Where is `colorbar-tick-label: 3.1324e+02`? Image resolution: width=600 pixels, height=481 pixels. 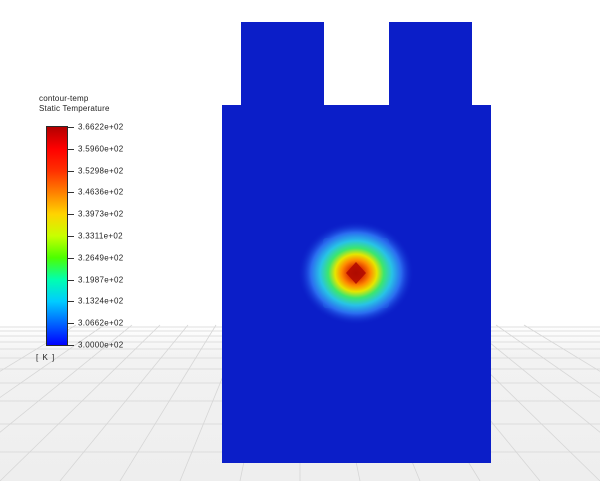
colorbar-tick-label: 3.1324e+02 is located at coordinates (101, 301).